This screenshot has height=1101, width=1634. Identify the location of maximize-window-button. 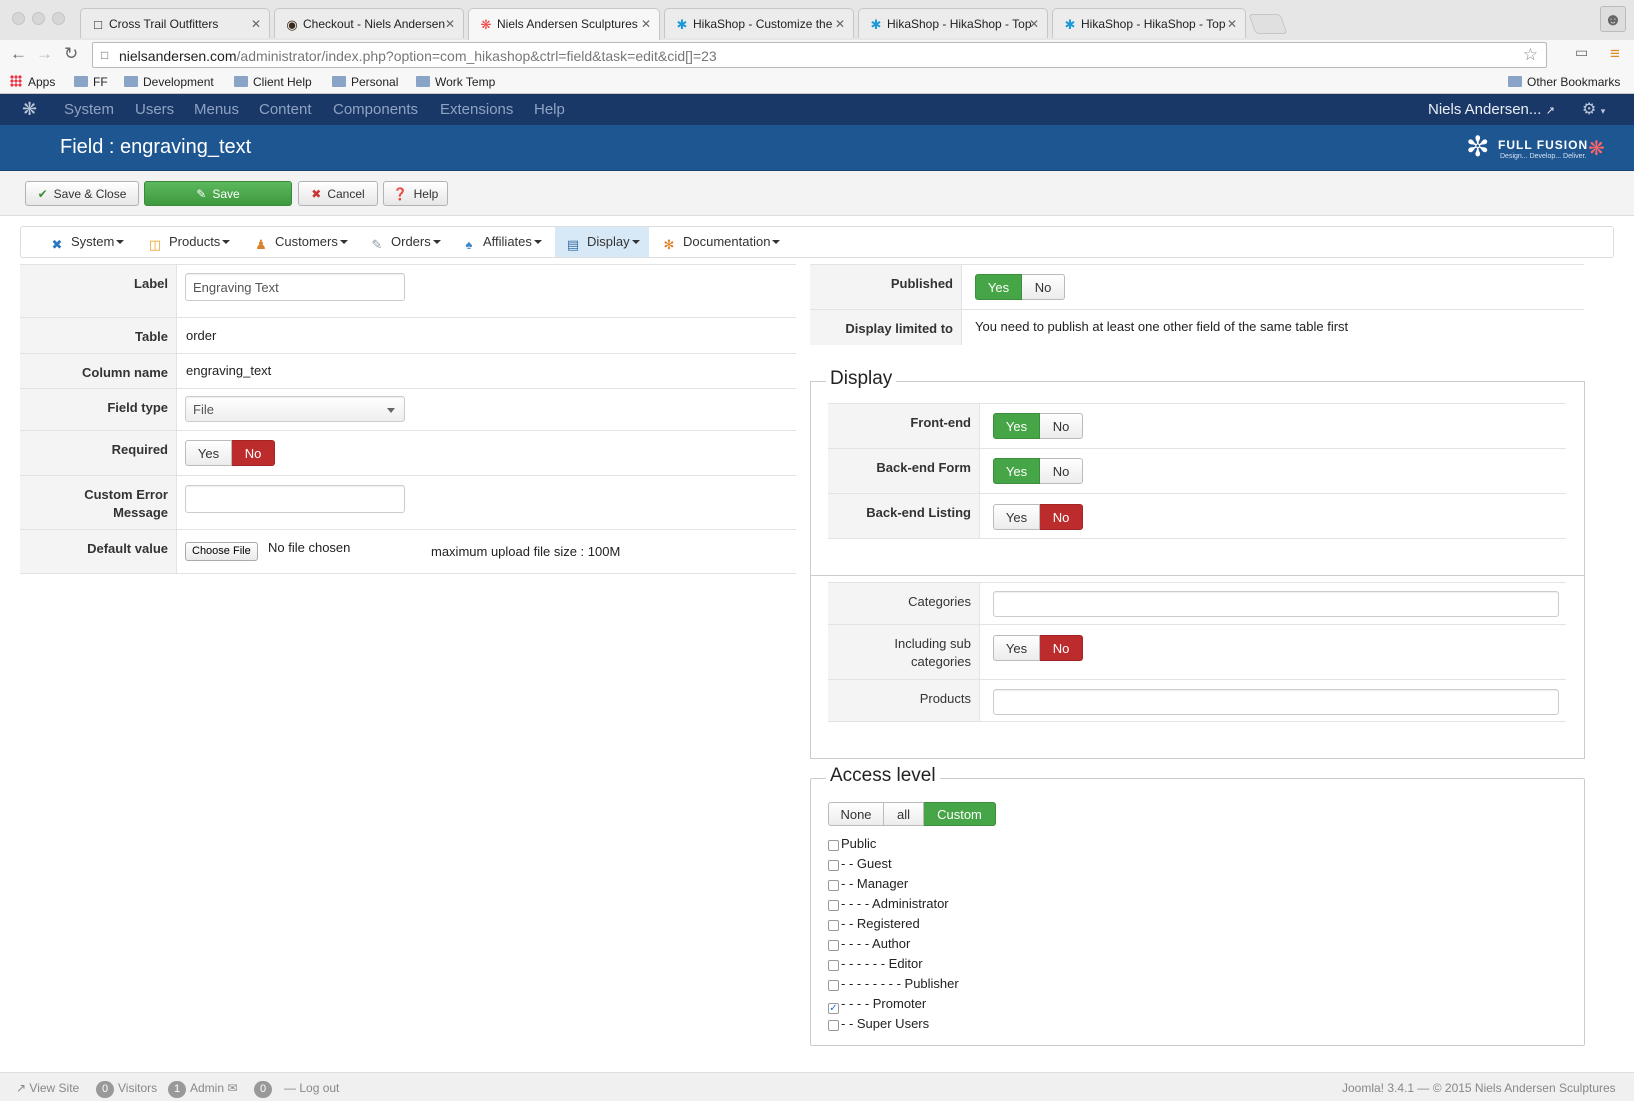
(58, 18).